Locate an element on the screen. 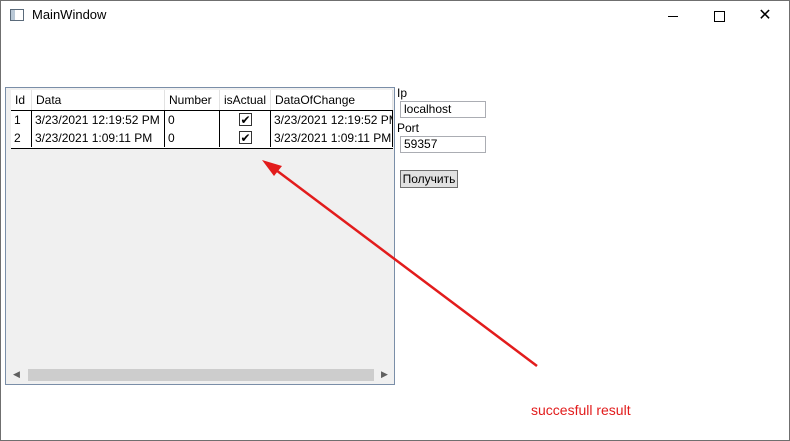  close-icon: ✕ is located at coordinates (765, 15).